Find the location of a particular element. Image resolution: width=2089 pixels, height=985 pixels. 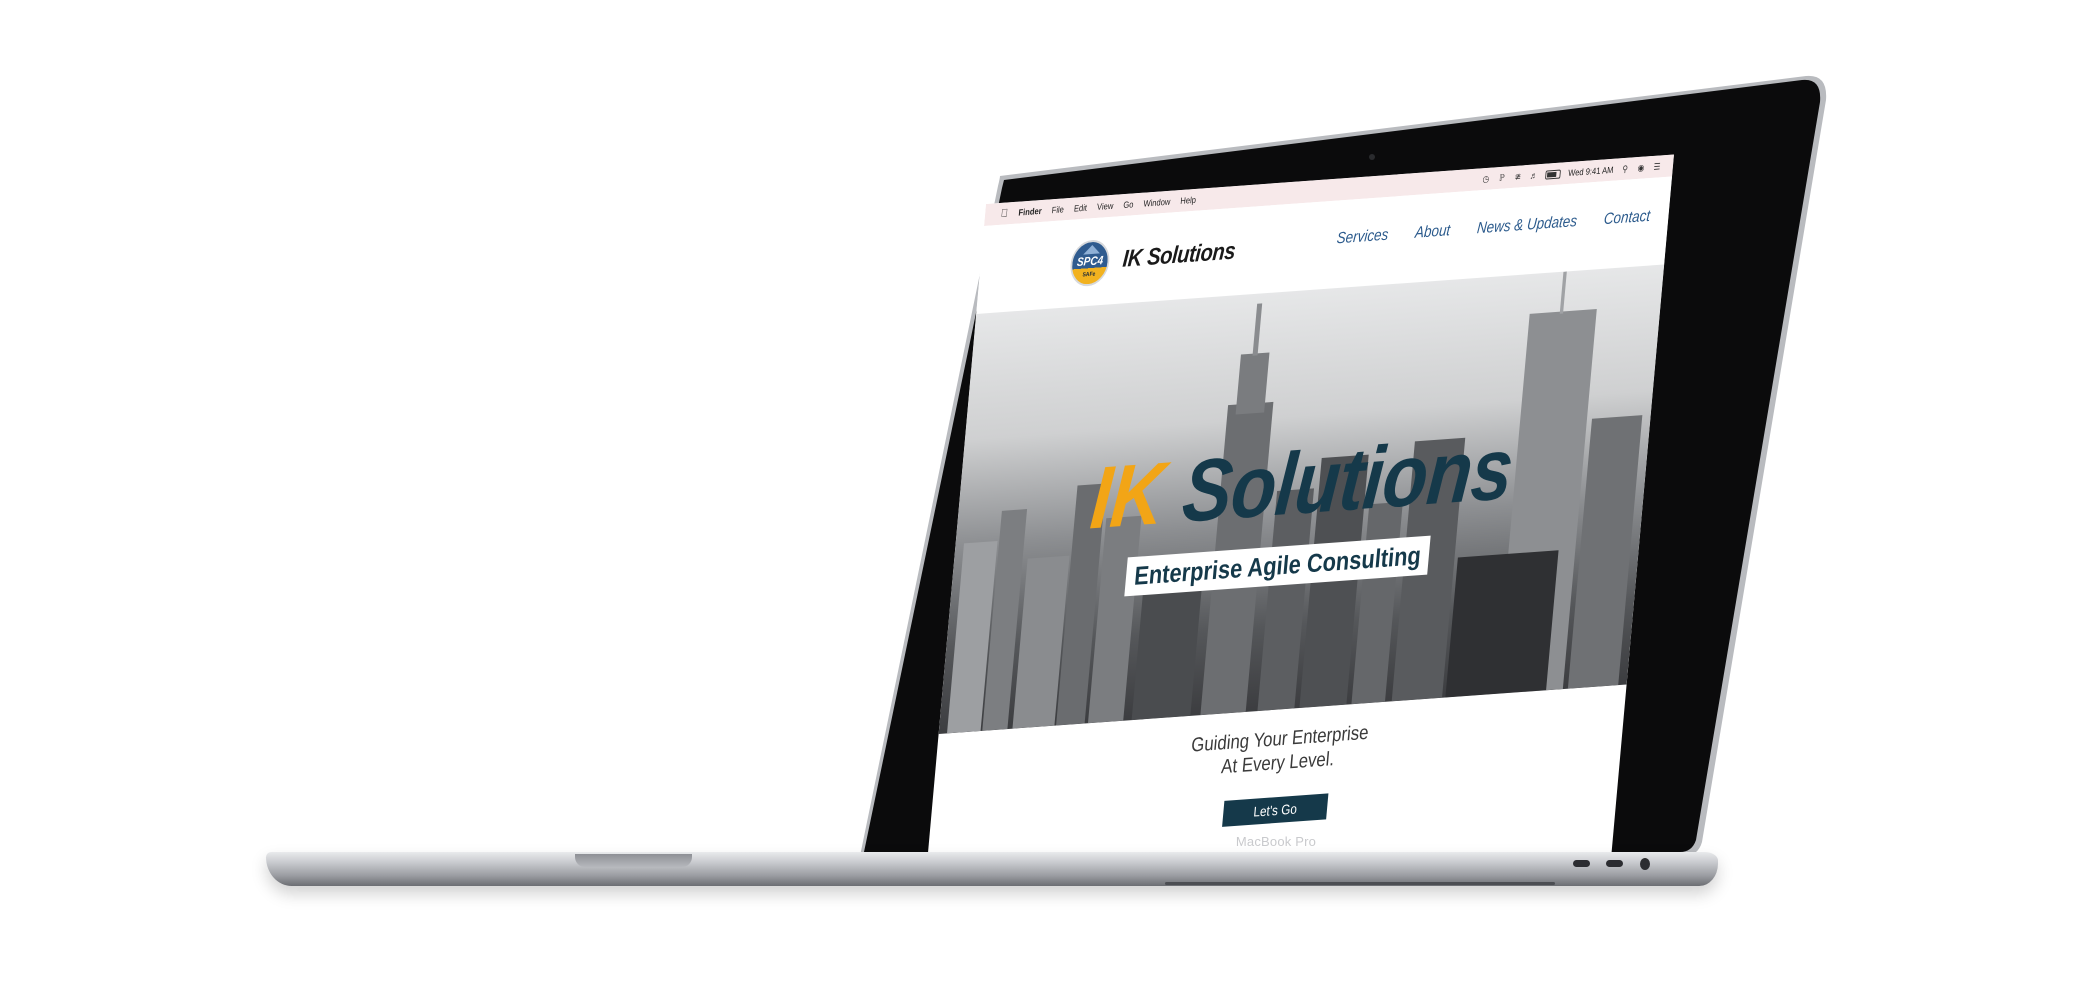

macbook-model-label: MacBook Pro is located at coordinates (1276, 841).